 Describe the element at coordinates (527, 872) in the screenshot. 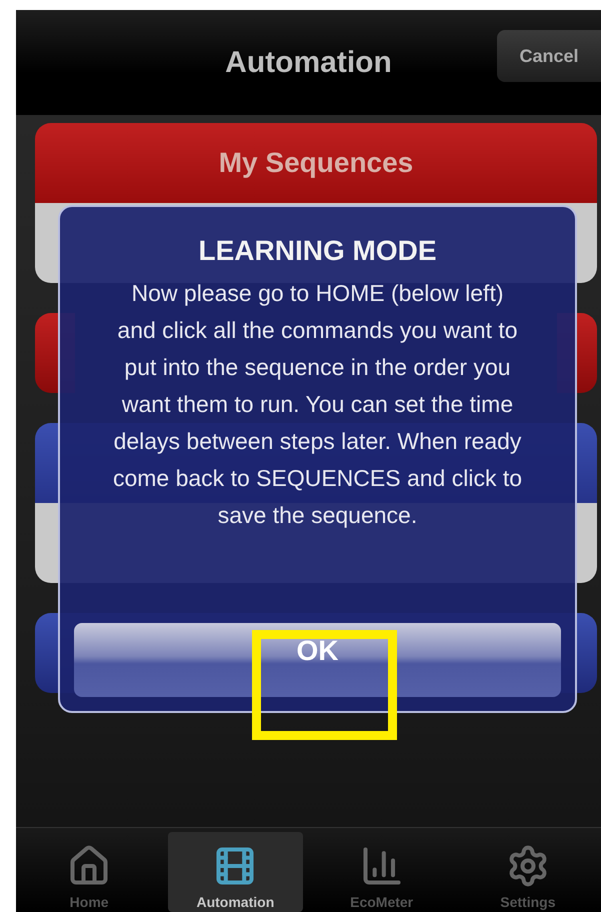

I see `tab: Settings` at that location.